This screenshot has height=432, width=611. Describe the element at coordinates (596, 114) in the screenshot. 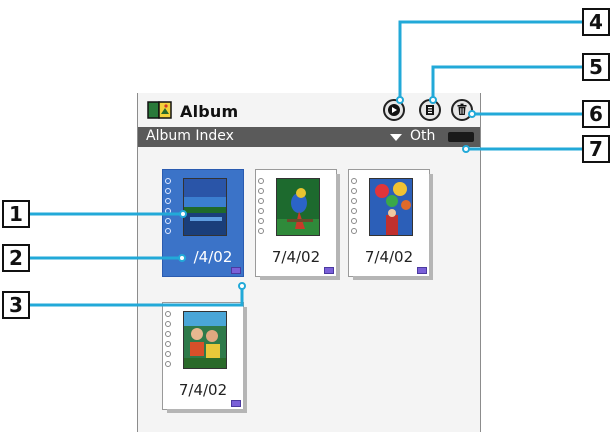

I see `callout-6: 6` at that location.